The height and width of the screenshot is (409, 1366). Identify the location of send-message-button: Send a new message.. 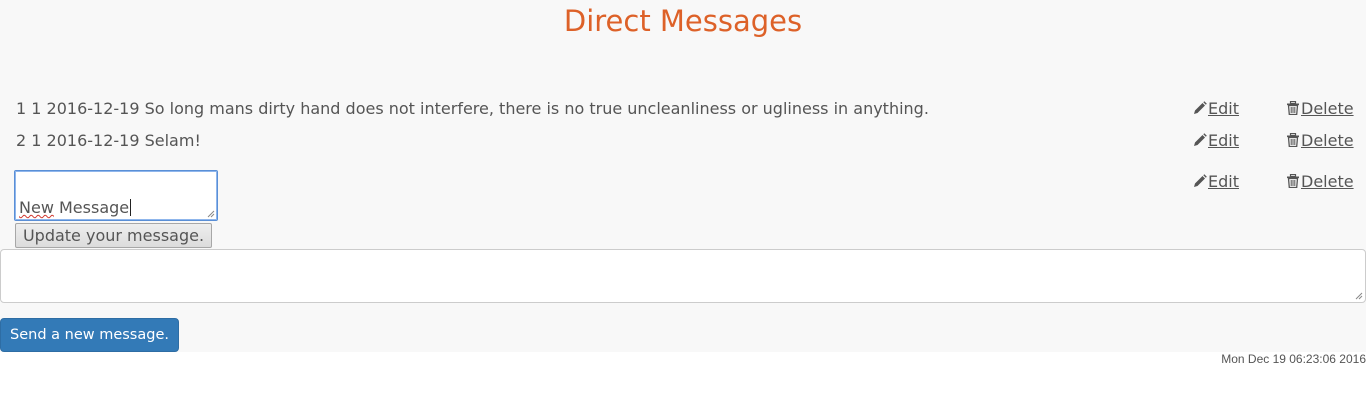
(89, 335).